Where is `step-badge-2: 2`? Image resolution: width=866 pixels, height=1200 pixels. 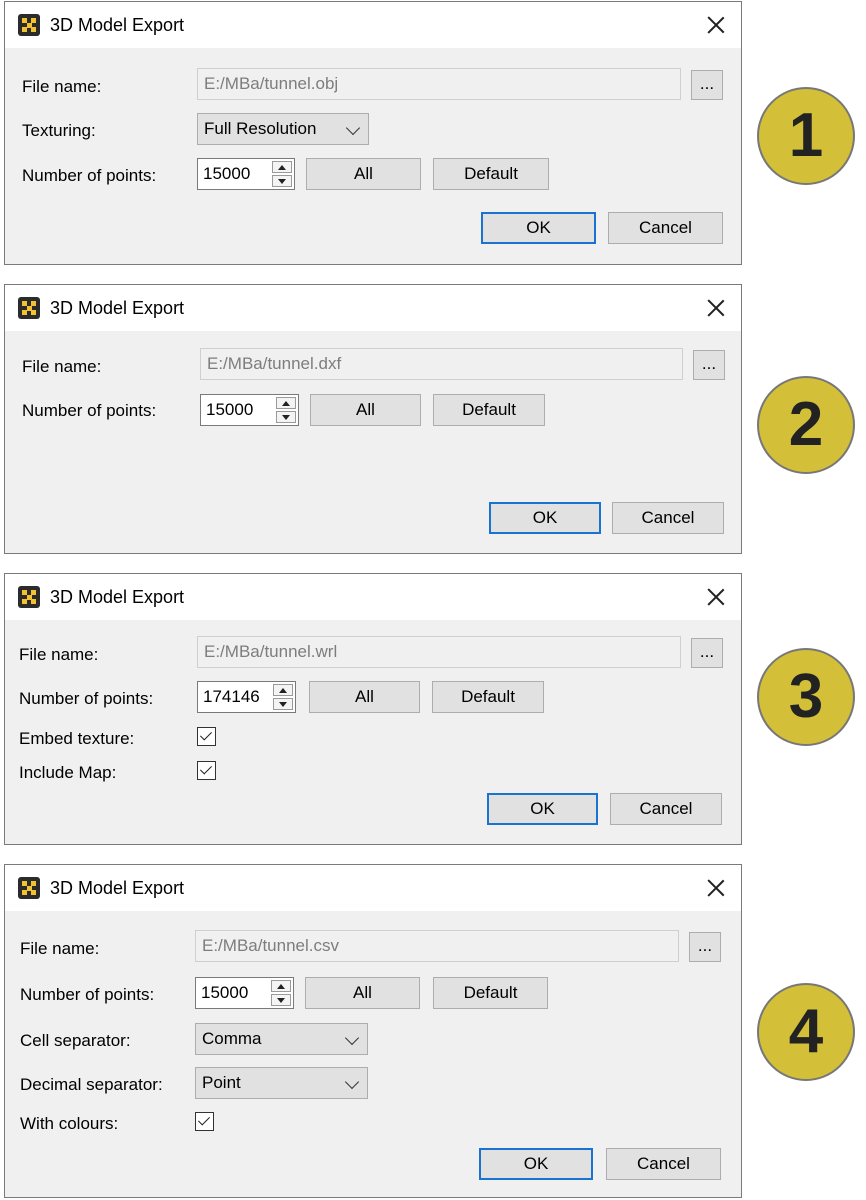
step-badge-2: 2 is located at coordinates (806, 425).